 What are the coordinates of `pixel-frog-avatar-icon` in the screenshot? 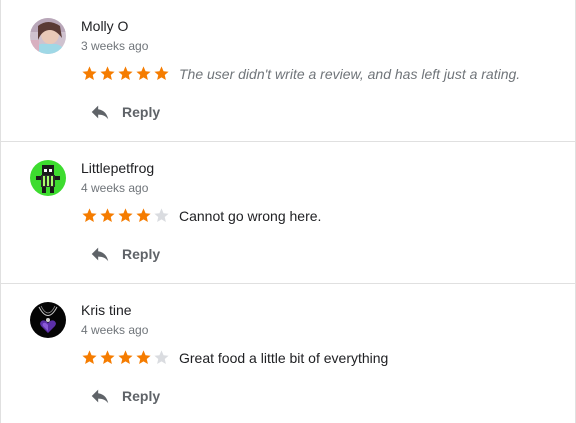 It's located at (48, 178).